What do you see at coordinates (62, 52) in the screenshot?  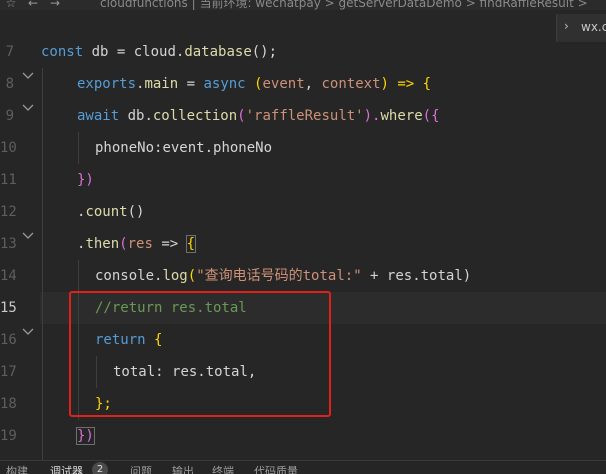 I see `token: const` at bounding box center [62, 52].